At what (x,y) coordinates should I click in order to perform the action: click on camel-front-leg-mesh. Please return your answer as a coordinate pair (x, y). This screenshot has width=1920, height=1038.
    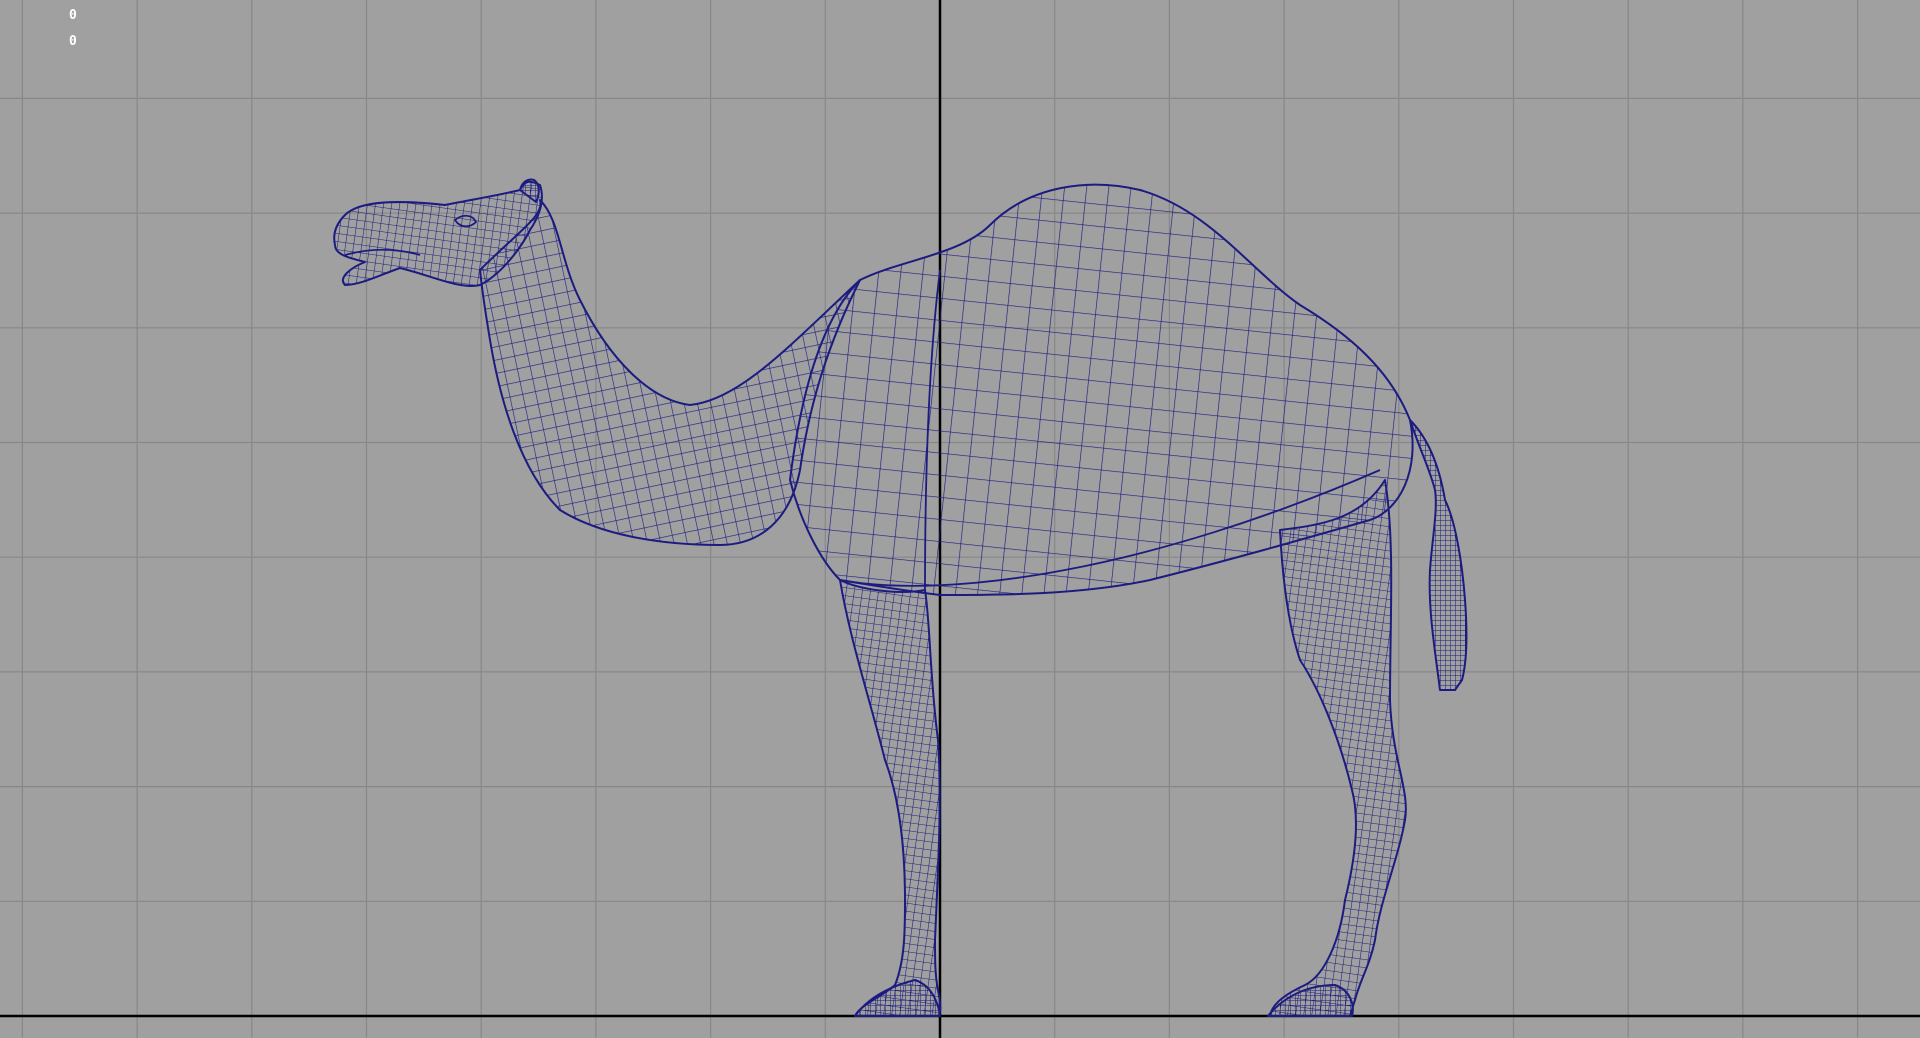
    Looking at the image, I should click on (890, 798).